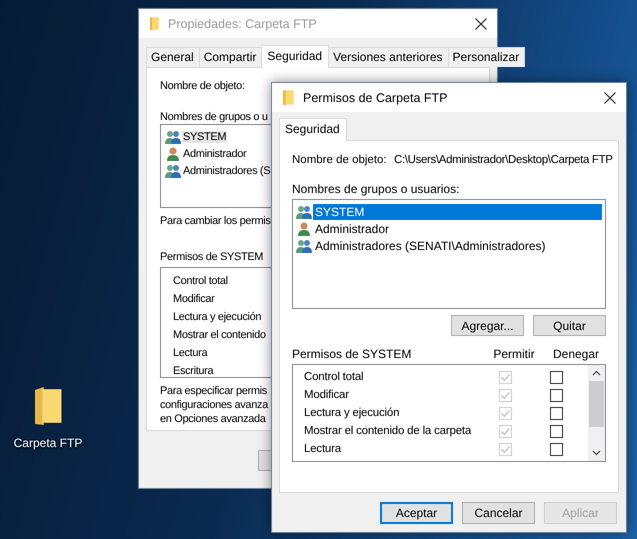 This screenshot has height=539, width=637. I want to click on dialog-button: Aceptar, so click(416, 513).